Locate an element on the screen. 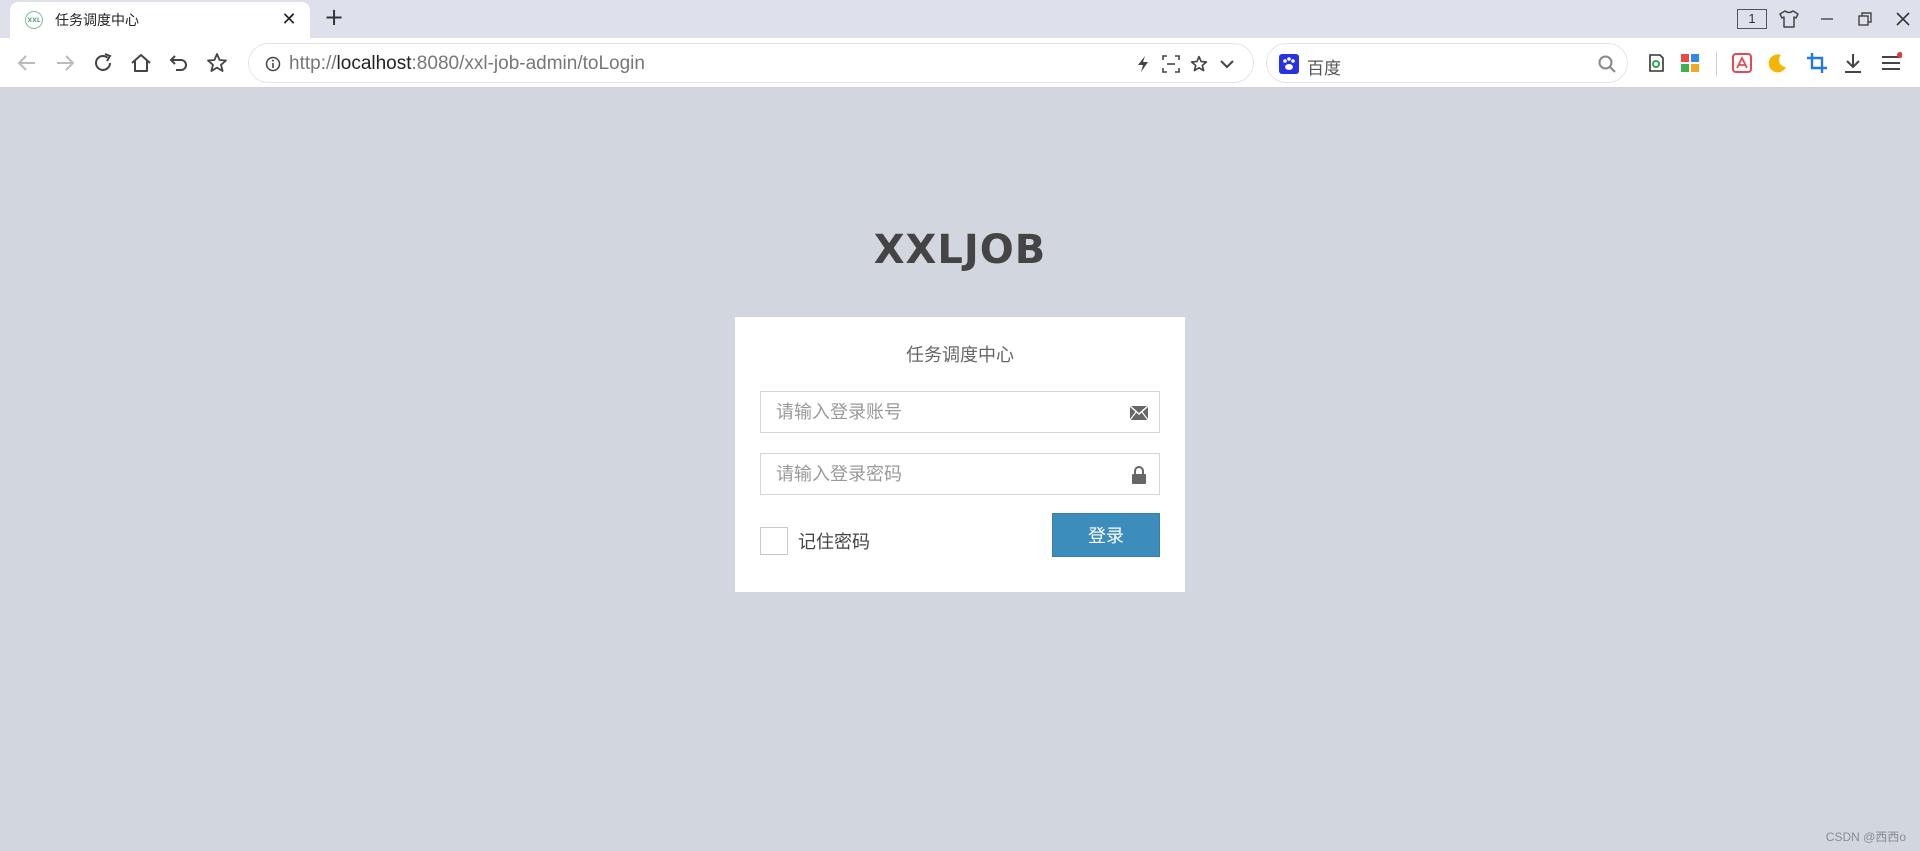 The image size is (1920, 851). skin-shirt-icon is located at coordinates (1789, 19).